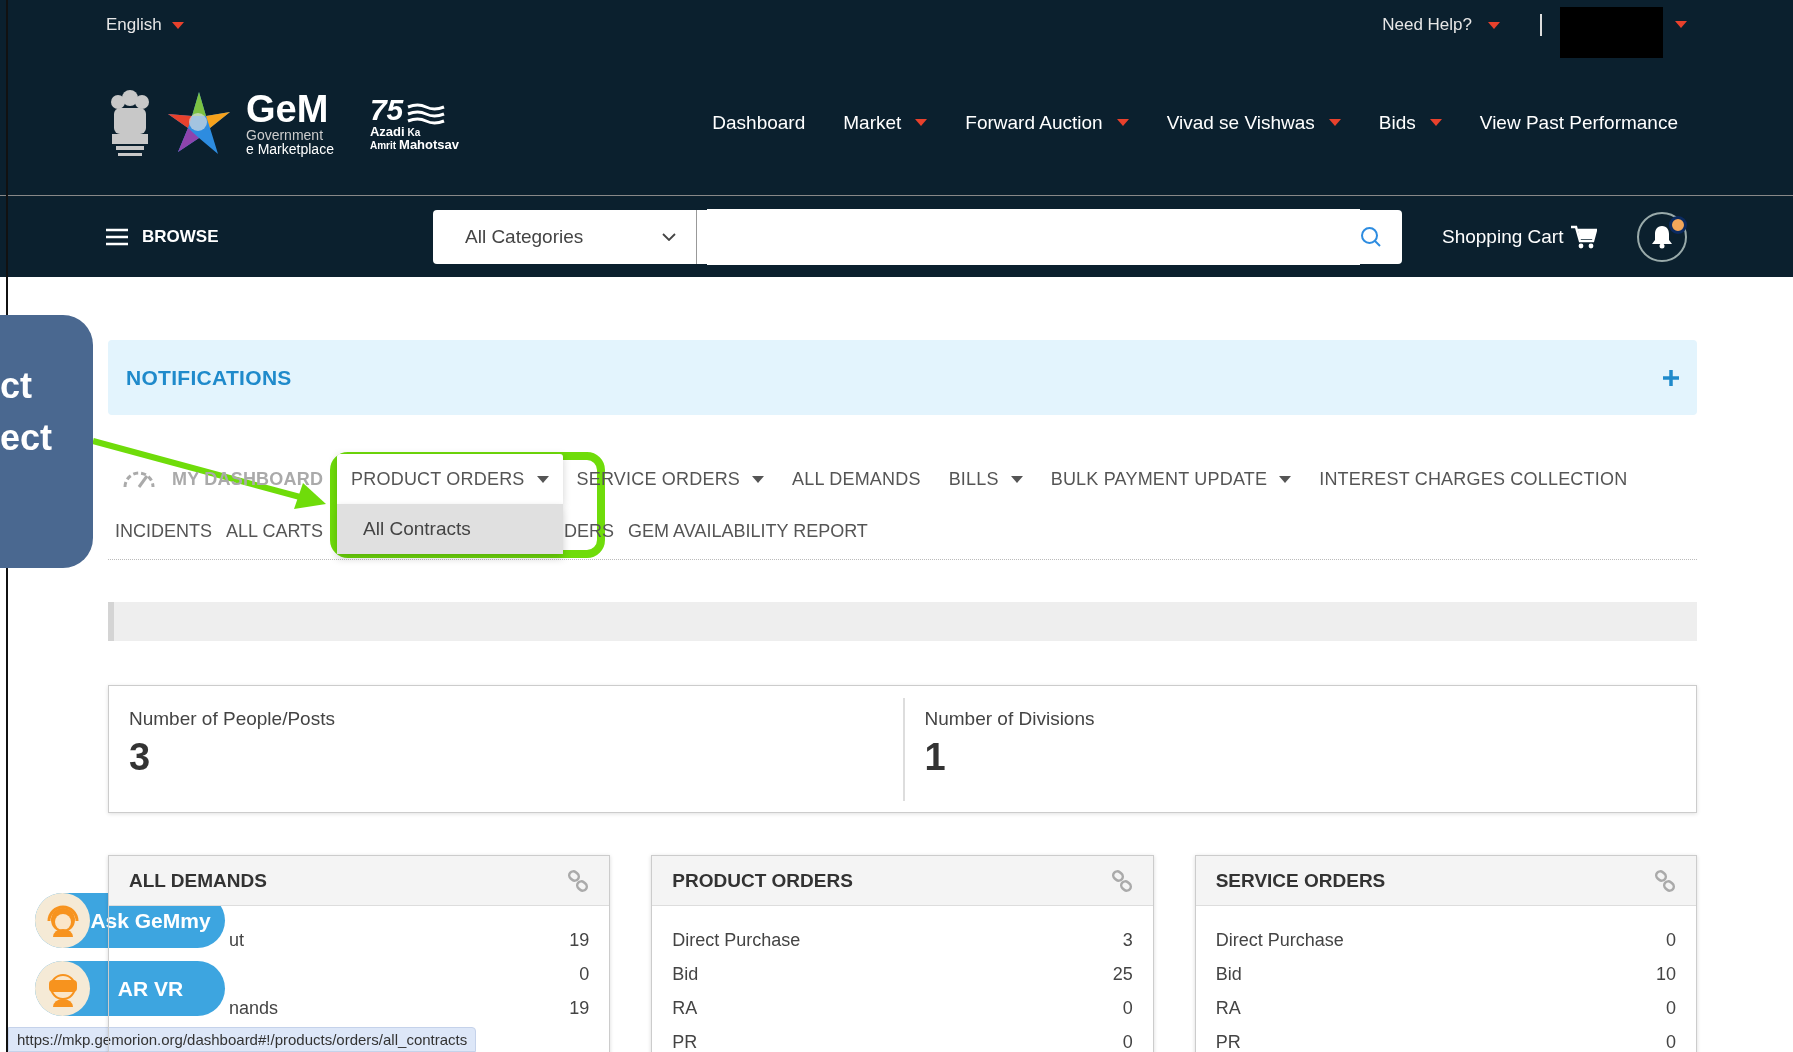 Image resolution: width=1793 pixels, height=1052 pixels. What do you see at coordinates (288, 108) in the screenshot?
I see `logo-title: GeM` at bounding box center [288, 108].